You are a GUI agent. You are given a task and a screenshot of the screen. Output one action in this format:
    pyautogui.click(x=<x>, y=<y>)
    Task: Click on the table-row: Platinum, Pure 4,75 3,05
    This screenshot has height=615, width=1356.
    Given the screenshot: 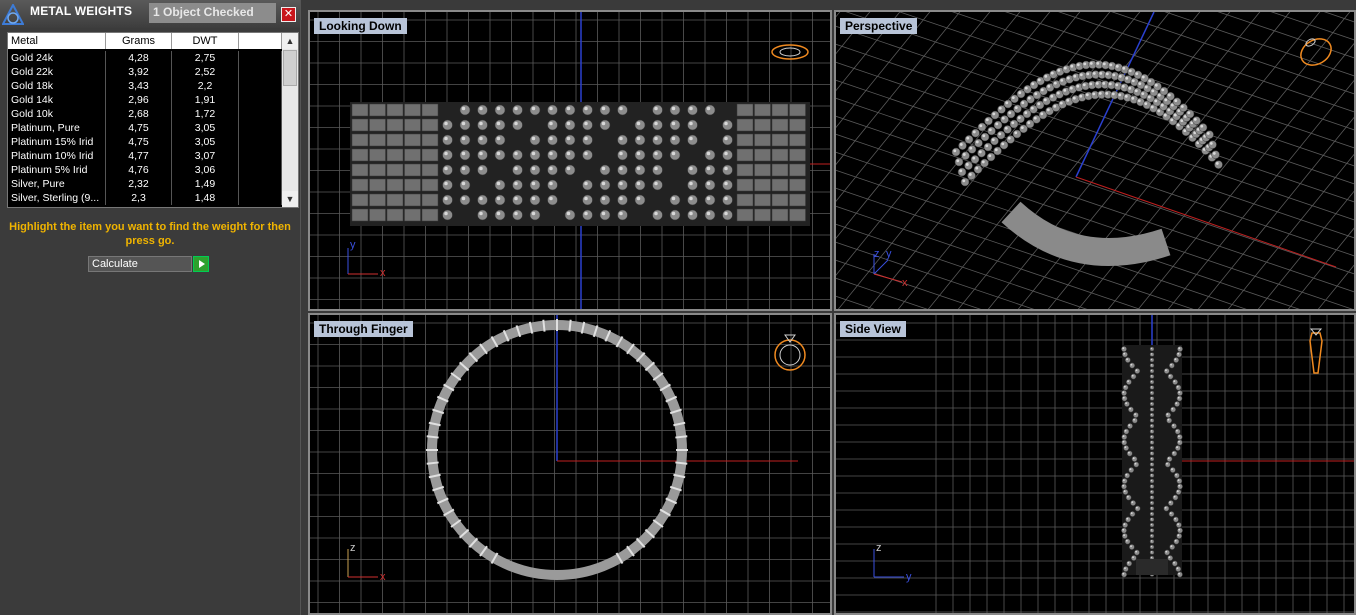 What is the action you would take?
    pyautogui.click(x=145, y=128)
    